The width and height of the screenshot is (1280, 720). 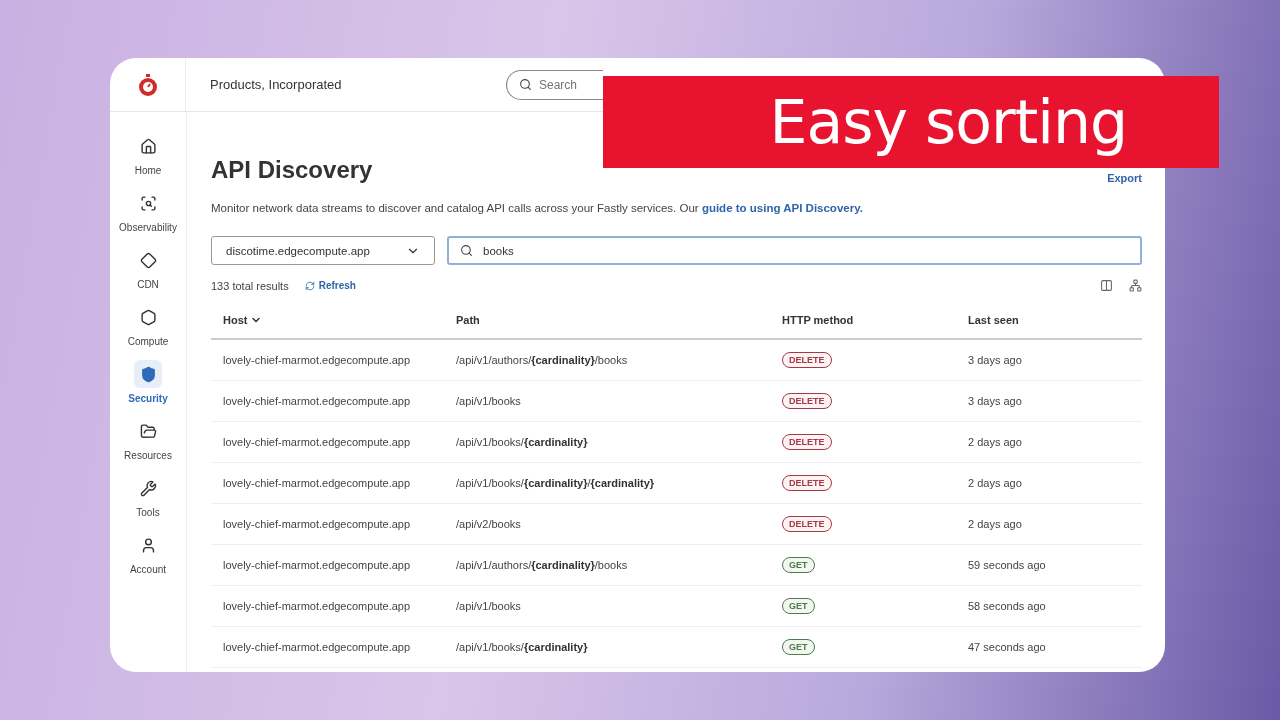 I want to click on folder-icon, so click(x=148, y=431).